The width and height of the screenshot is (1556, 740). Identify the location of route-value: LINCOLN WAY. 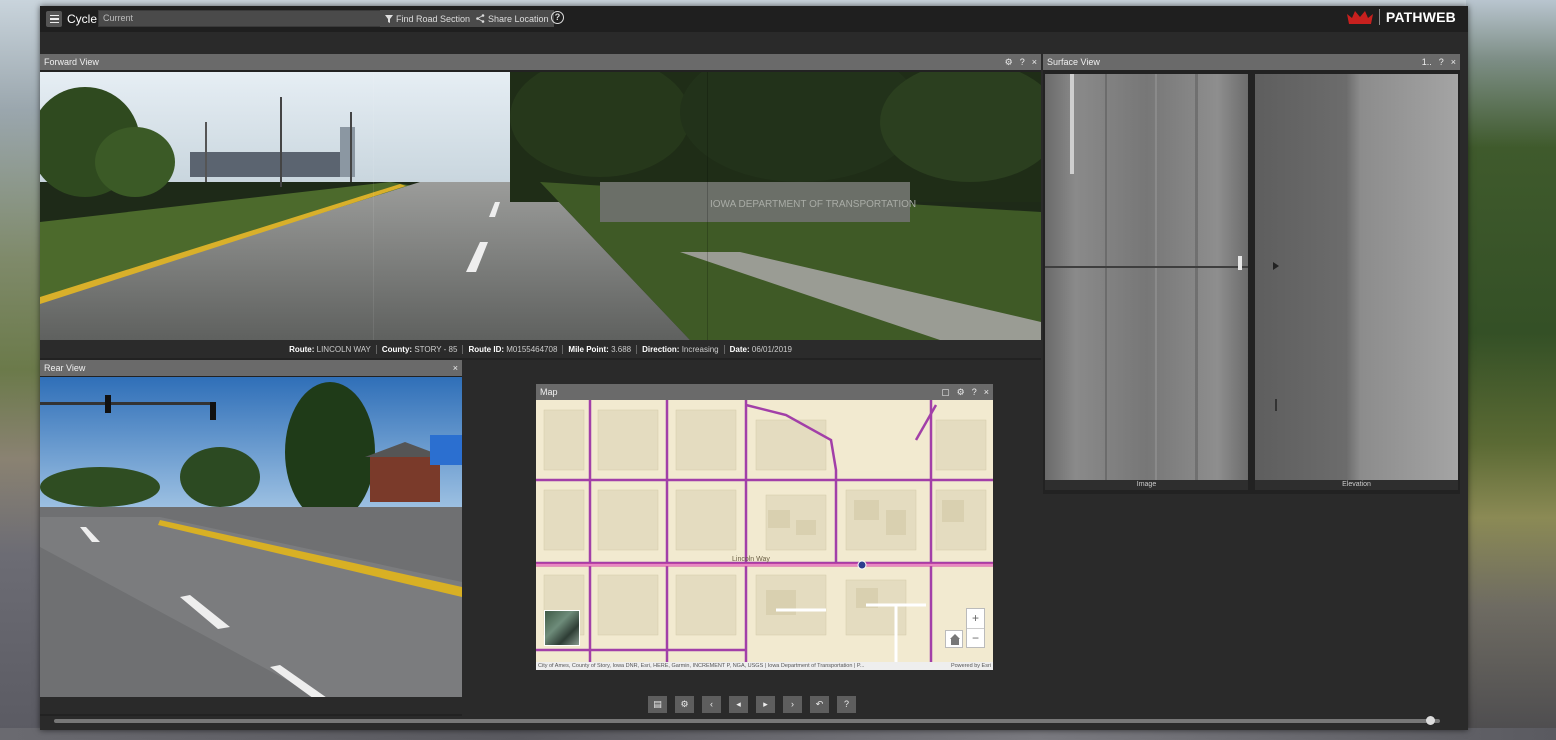
(343, 349).